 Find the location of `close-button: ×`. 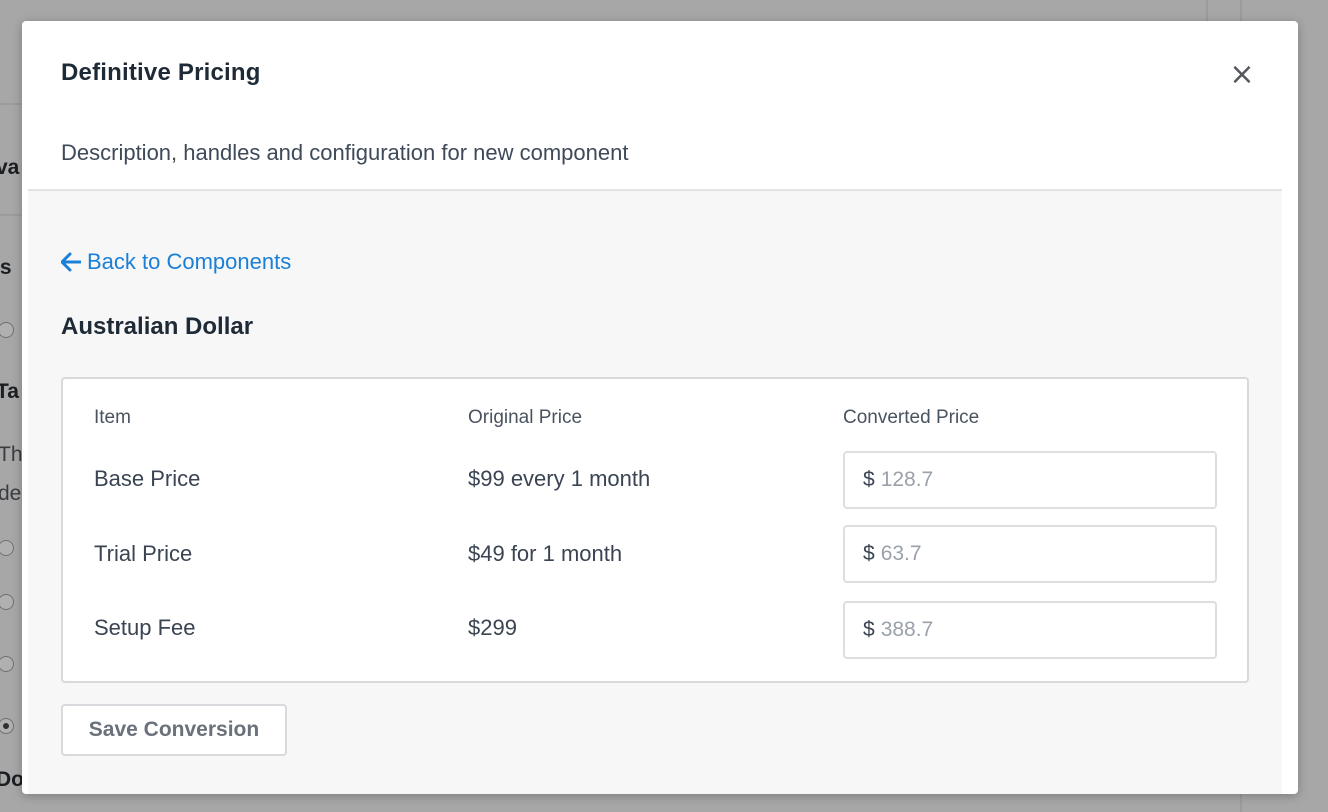

close-button: × is located at coordinates (1242, 75).